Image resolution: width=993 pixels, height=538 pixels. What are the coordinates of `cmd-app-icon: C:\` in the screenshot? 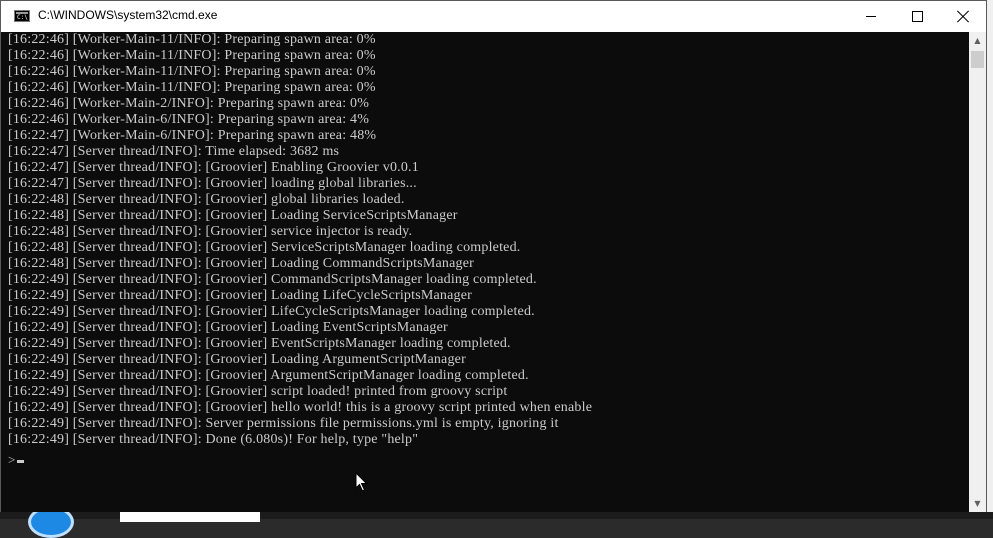 It's located at (22, 16).